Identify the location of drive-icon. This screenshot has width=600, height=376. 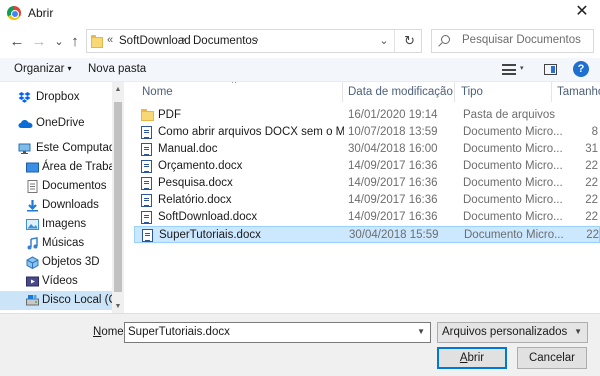
(32, 300).